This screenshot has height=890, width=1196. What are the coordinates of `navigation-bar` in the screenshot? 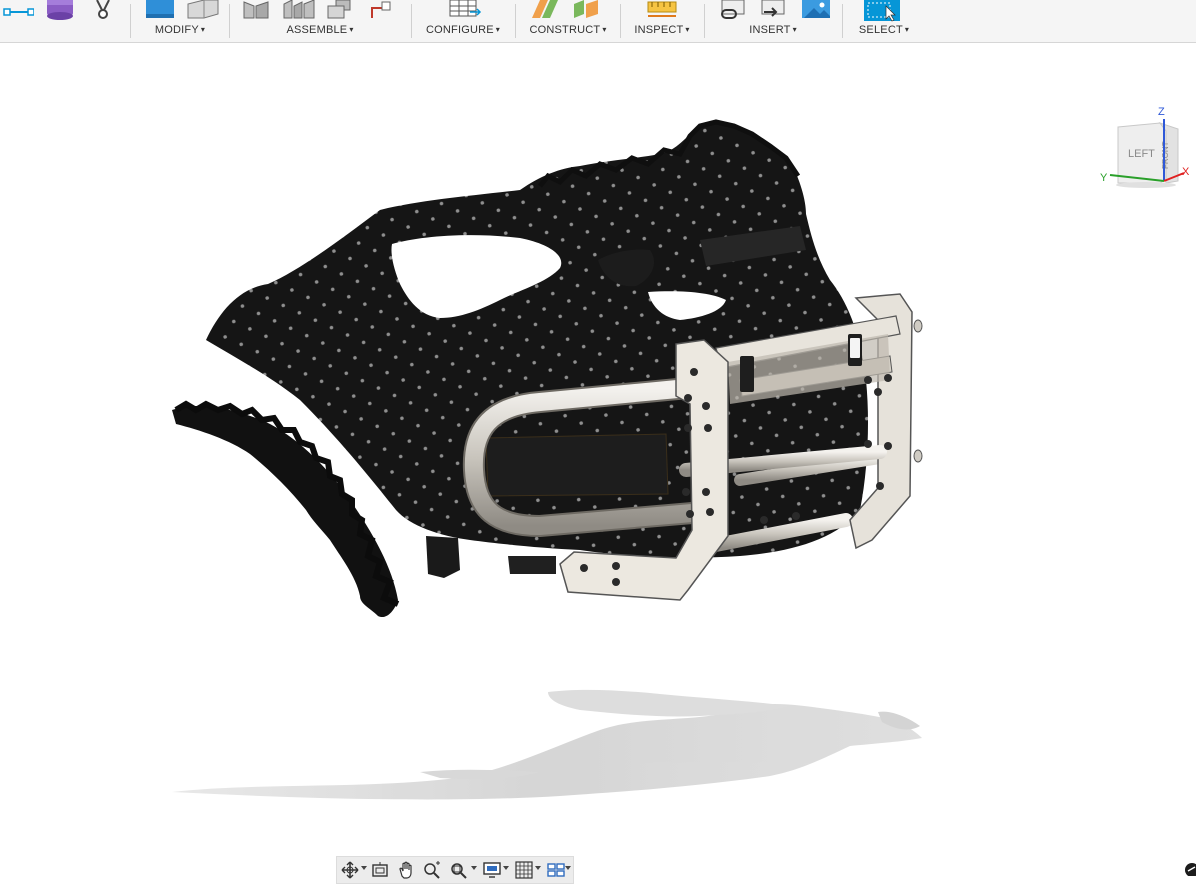 It's located at (455, 870).